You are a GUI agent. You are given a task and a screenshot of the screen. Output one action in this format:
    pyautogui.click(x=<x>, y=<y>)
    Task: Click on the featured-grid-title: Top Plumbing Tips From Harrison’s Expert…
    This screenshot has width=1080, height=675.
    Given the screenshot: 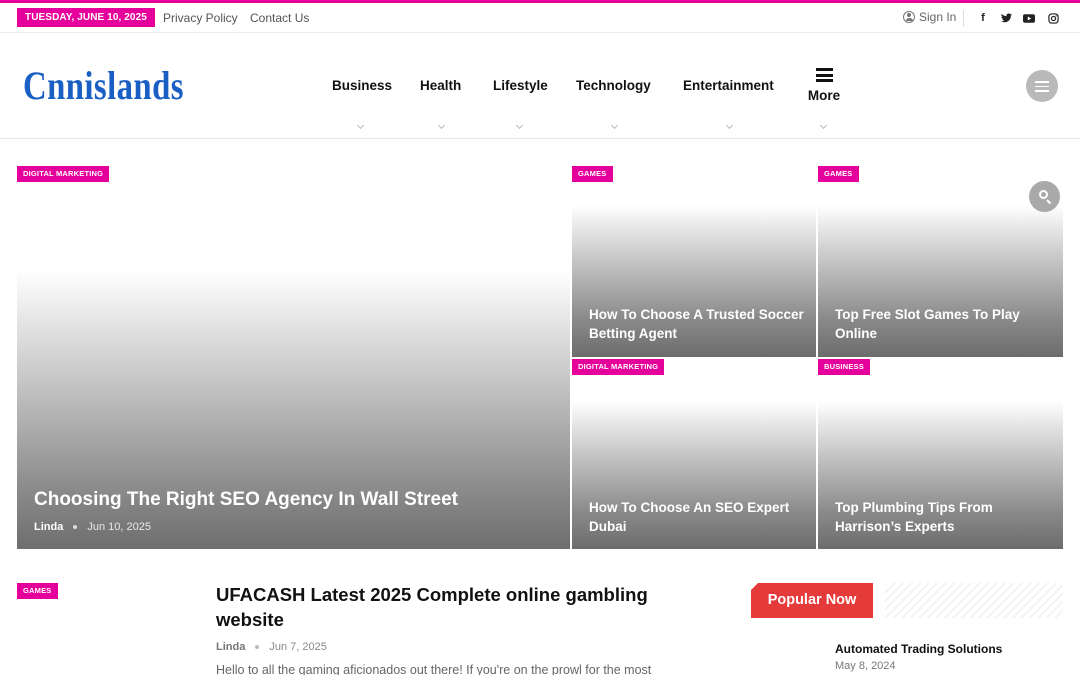 What is the action you would take?
    pyautogui.click(x=942, y=517)
    